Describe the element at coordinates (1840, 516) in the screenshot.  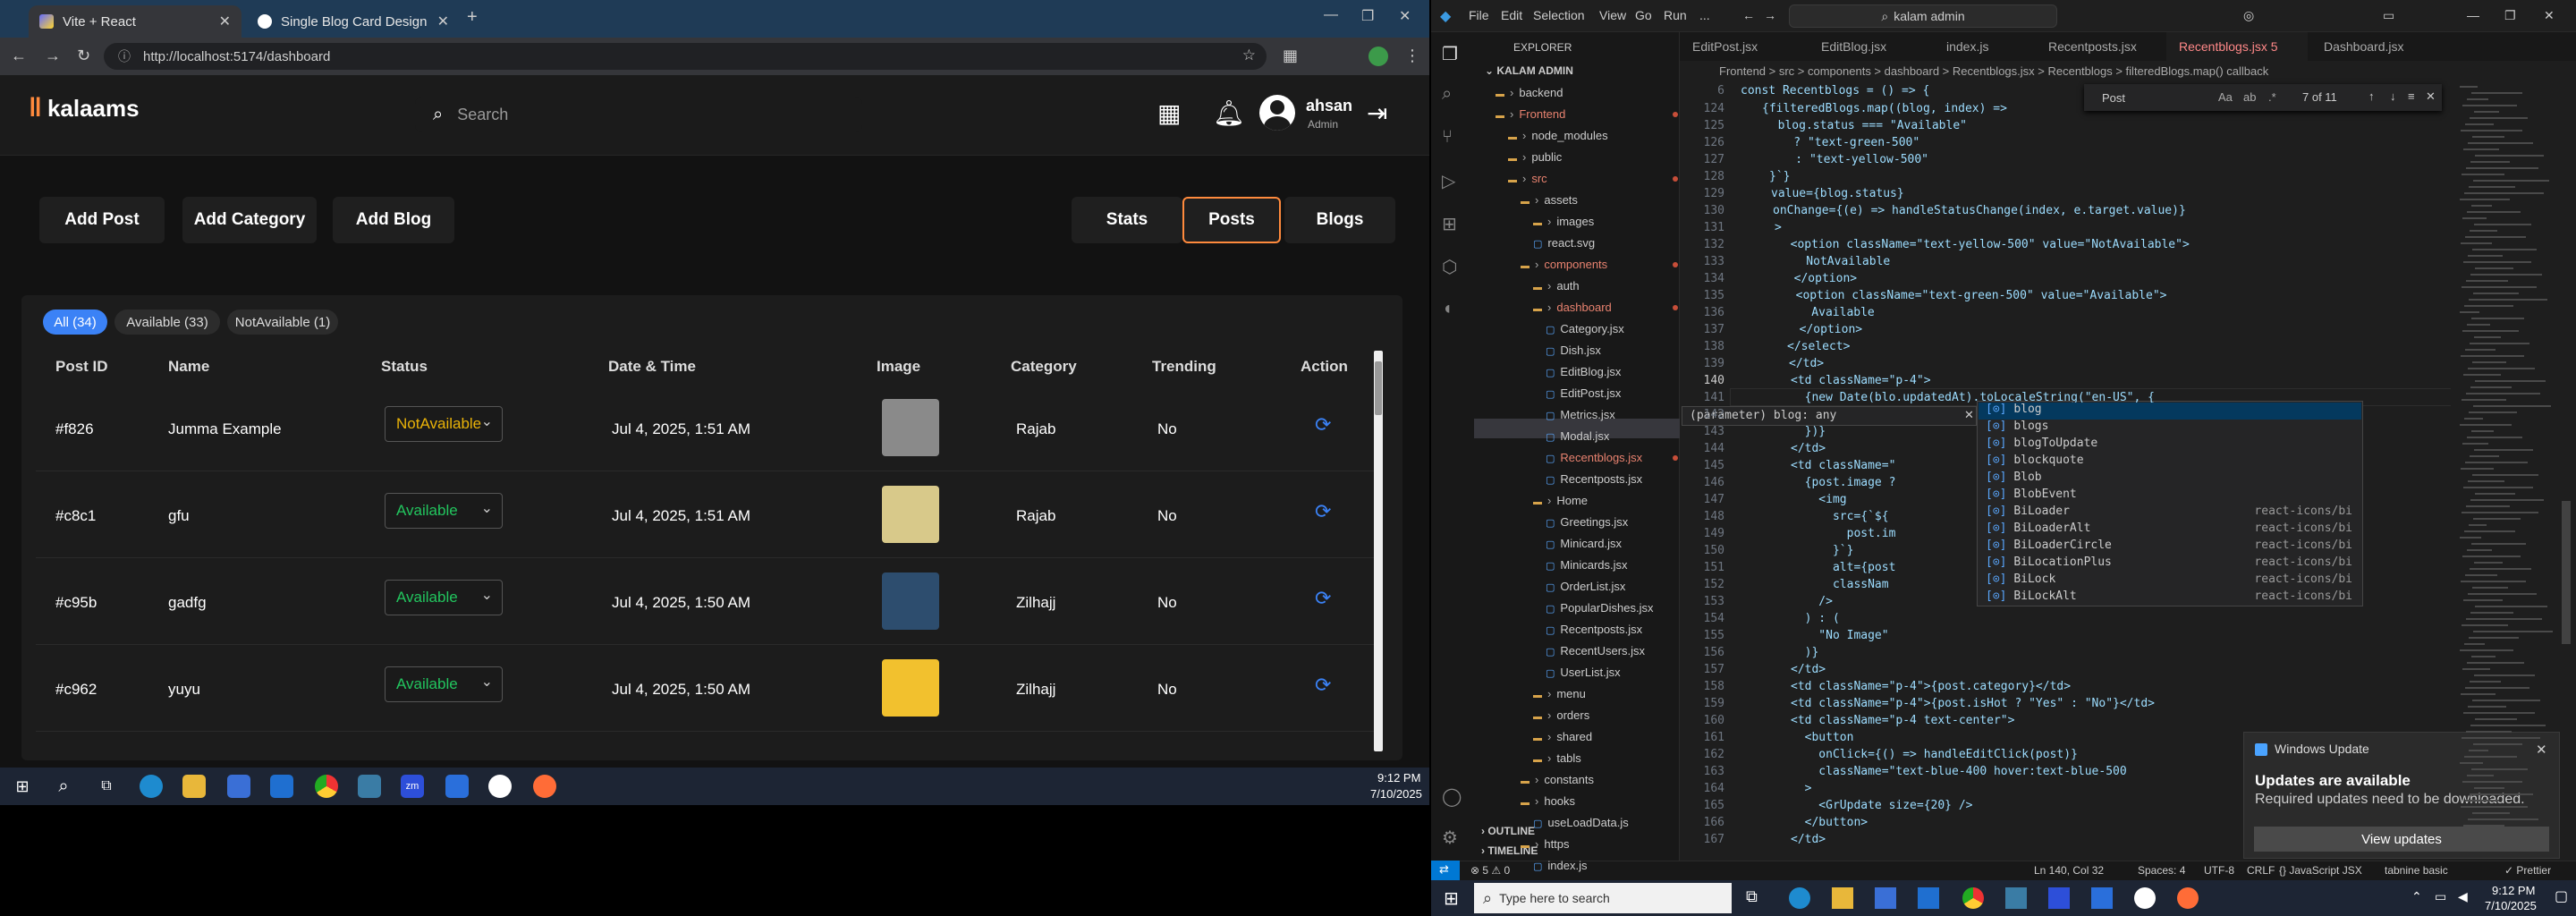
I see `code-line: src={`${` at that location.